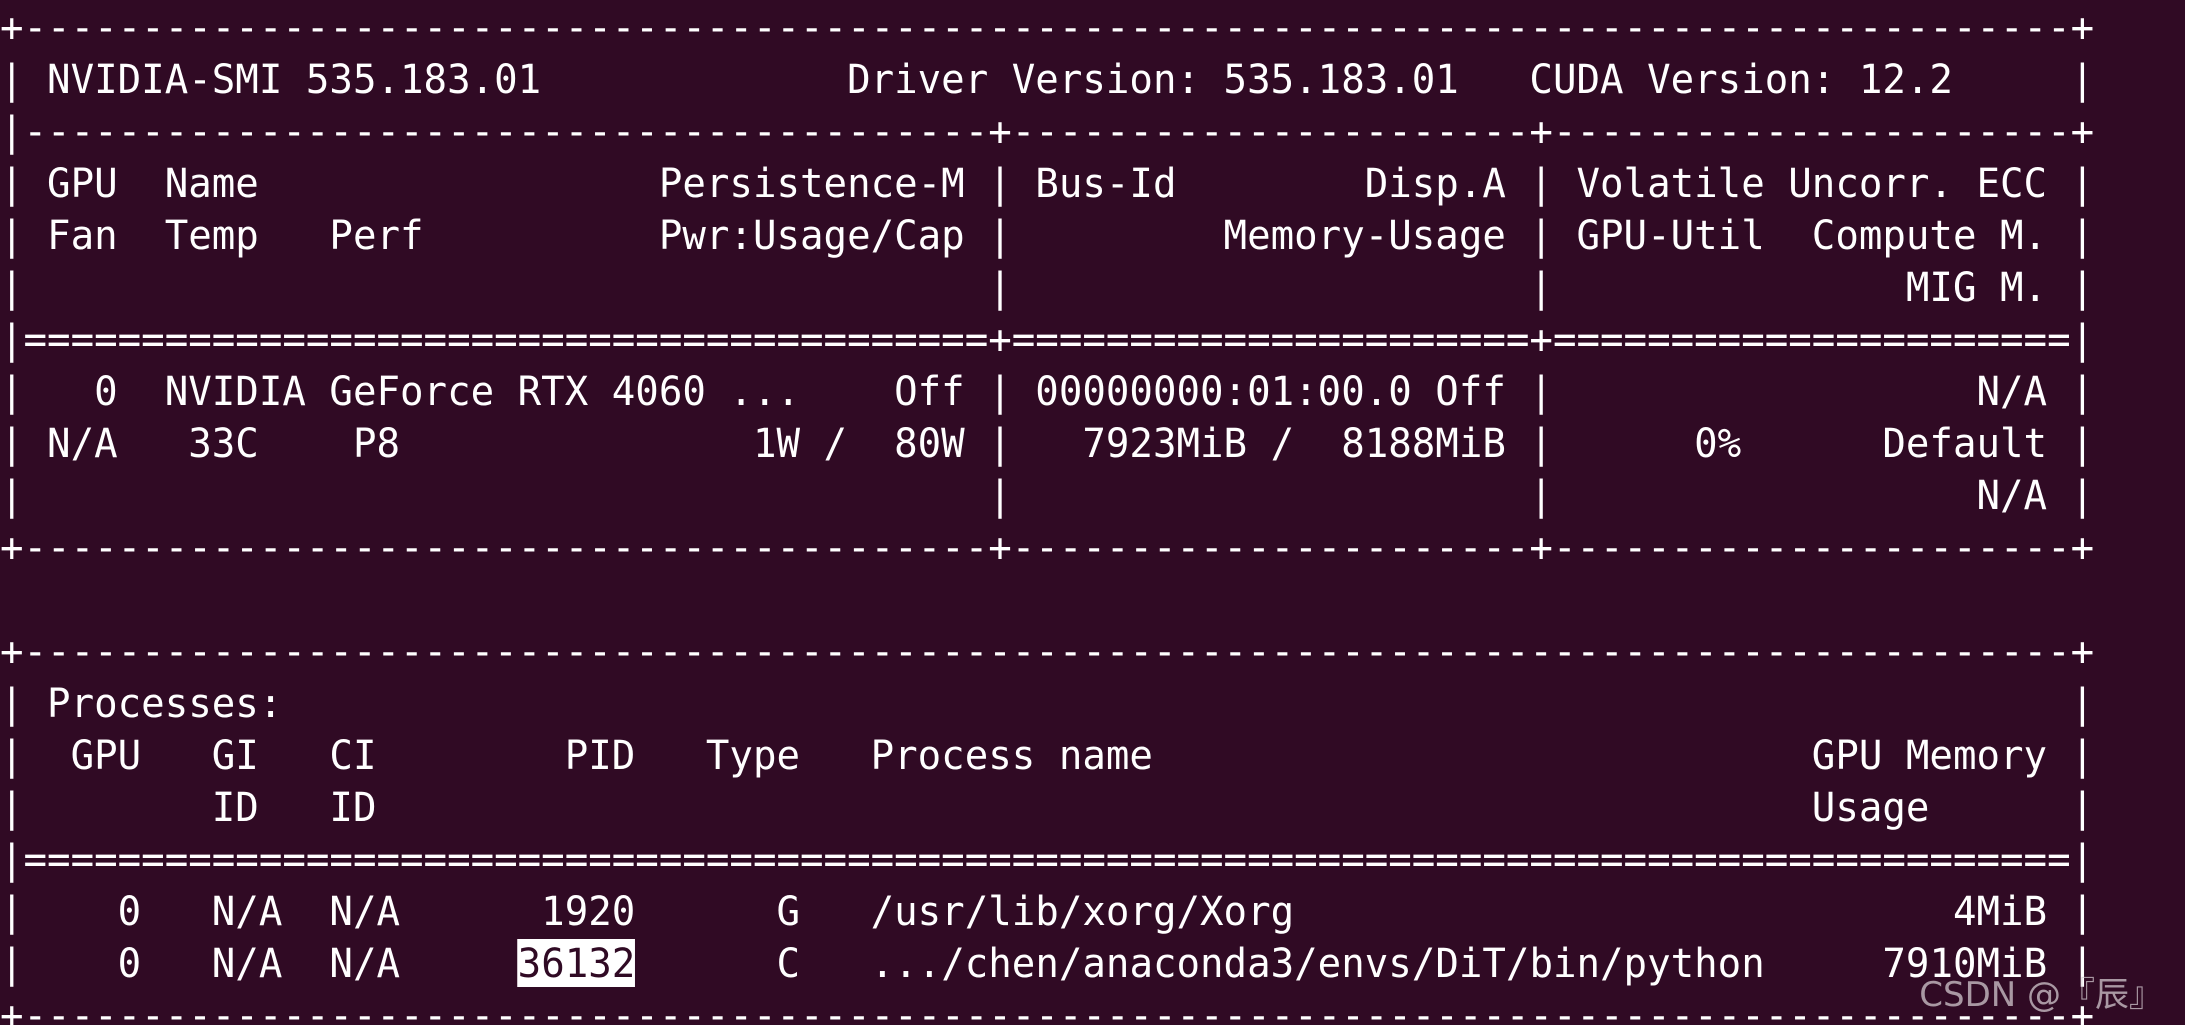 The width and height of the screenshot is (2185, 1025). What do you see at coordinates (576, 963) in the screenshot?
I see `selected-pid: 36132` at bounding box center [576, 963].